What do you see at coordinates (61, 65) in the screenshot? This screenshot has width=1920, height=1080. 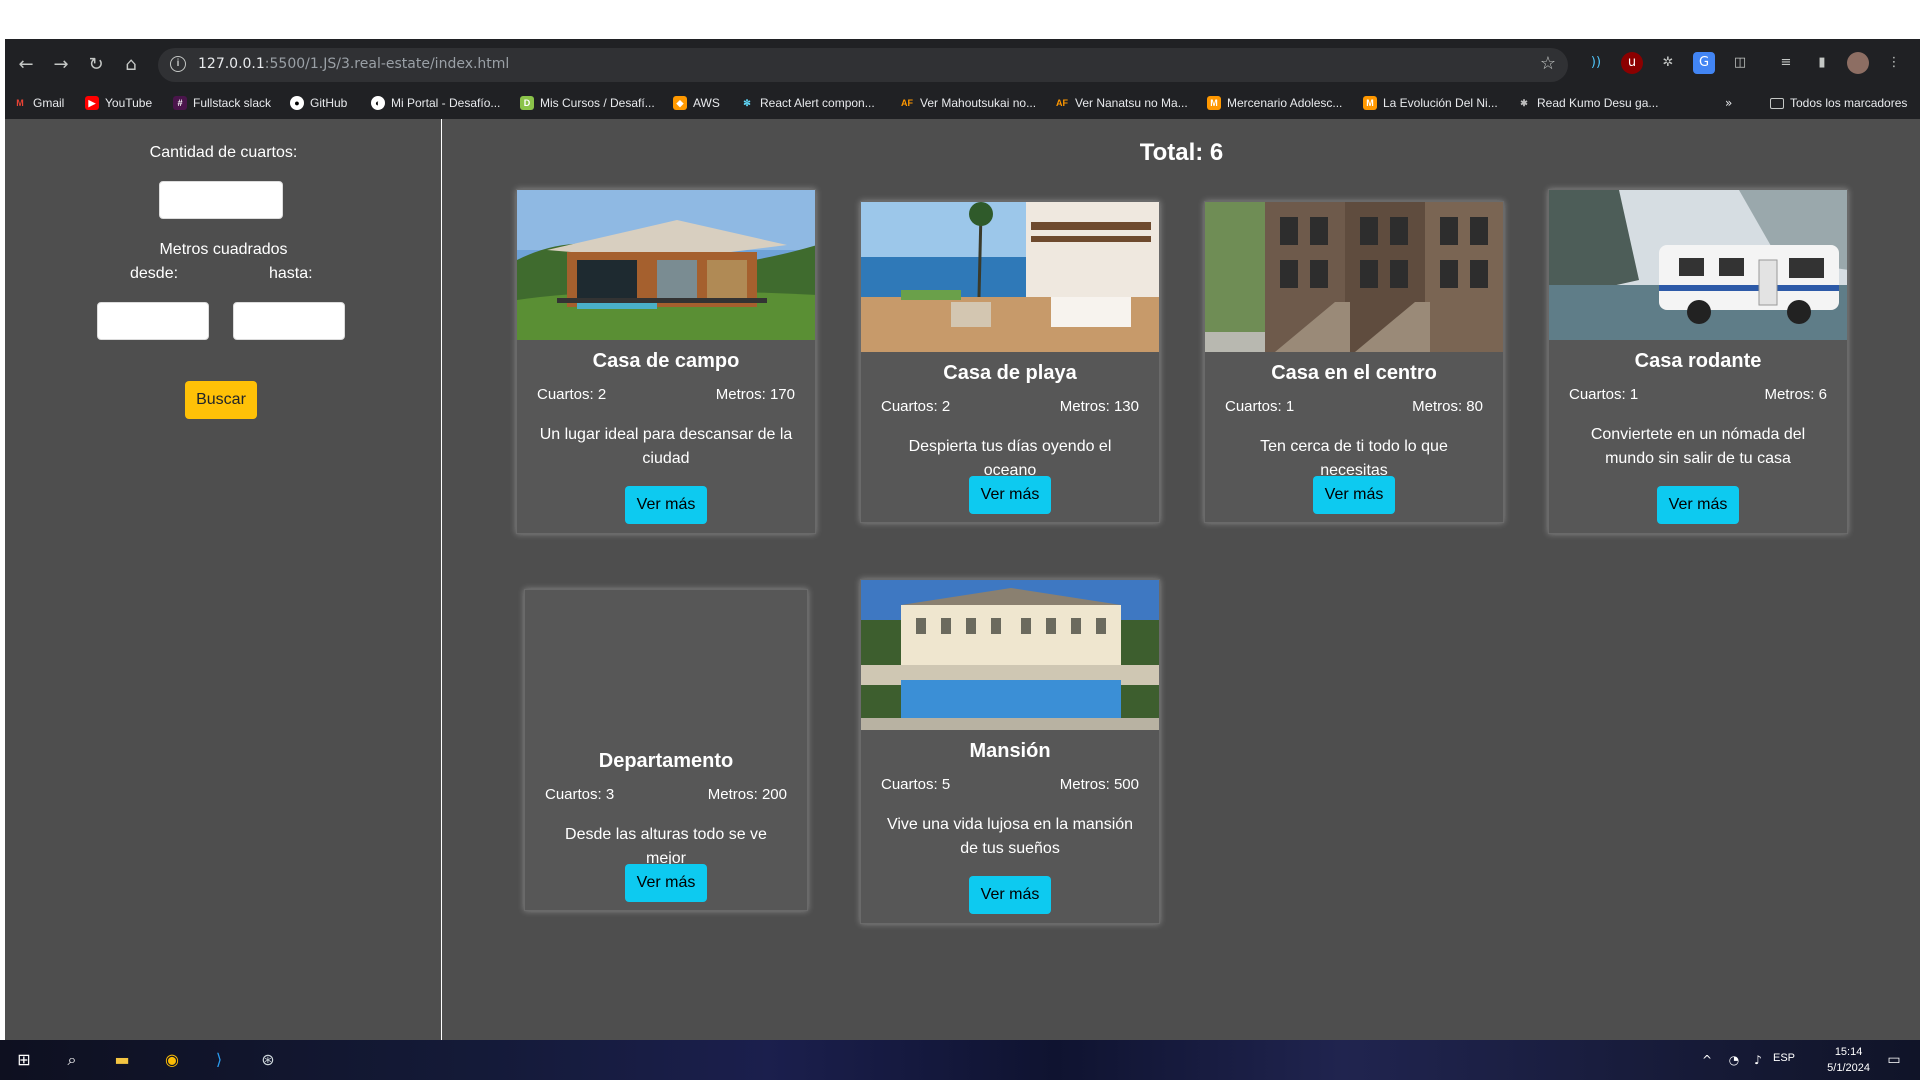 I see `forward-icon: →` at bounding box center [61, 65].